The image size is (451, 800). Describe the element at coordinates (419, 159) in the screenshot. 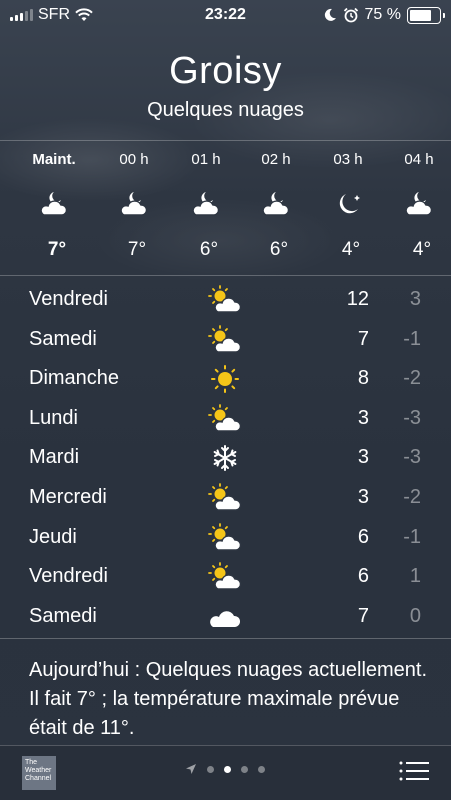

I see `hour-label: 04 h` at that location.